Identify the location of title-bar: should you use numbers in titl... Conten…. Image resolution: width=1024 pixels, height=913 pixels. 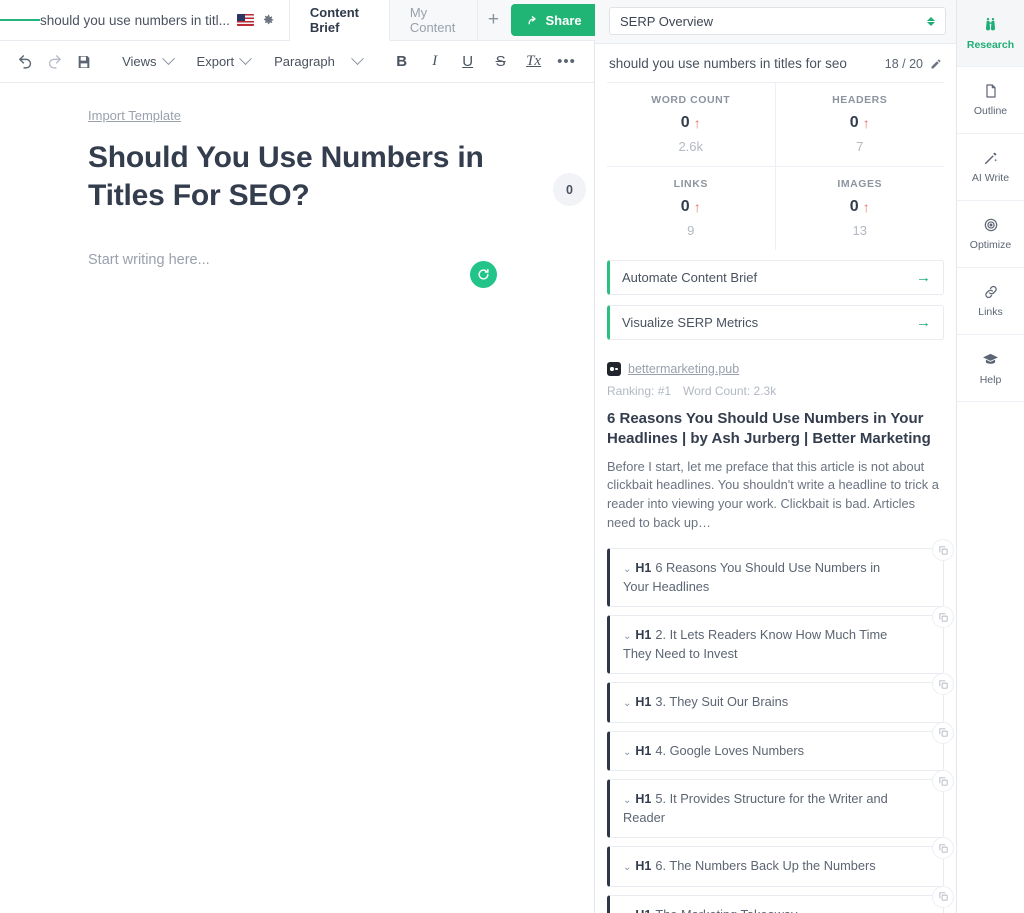
(303, 20).